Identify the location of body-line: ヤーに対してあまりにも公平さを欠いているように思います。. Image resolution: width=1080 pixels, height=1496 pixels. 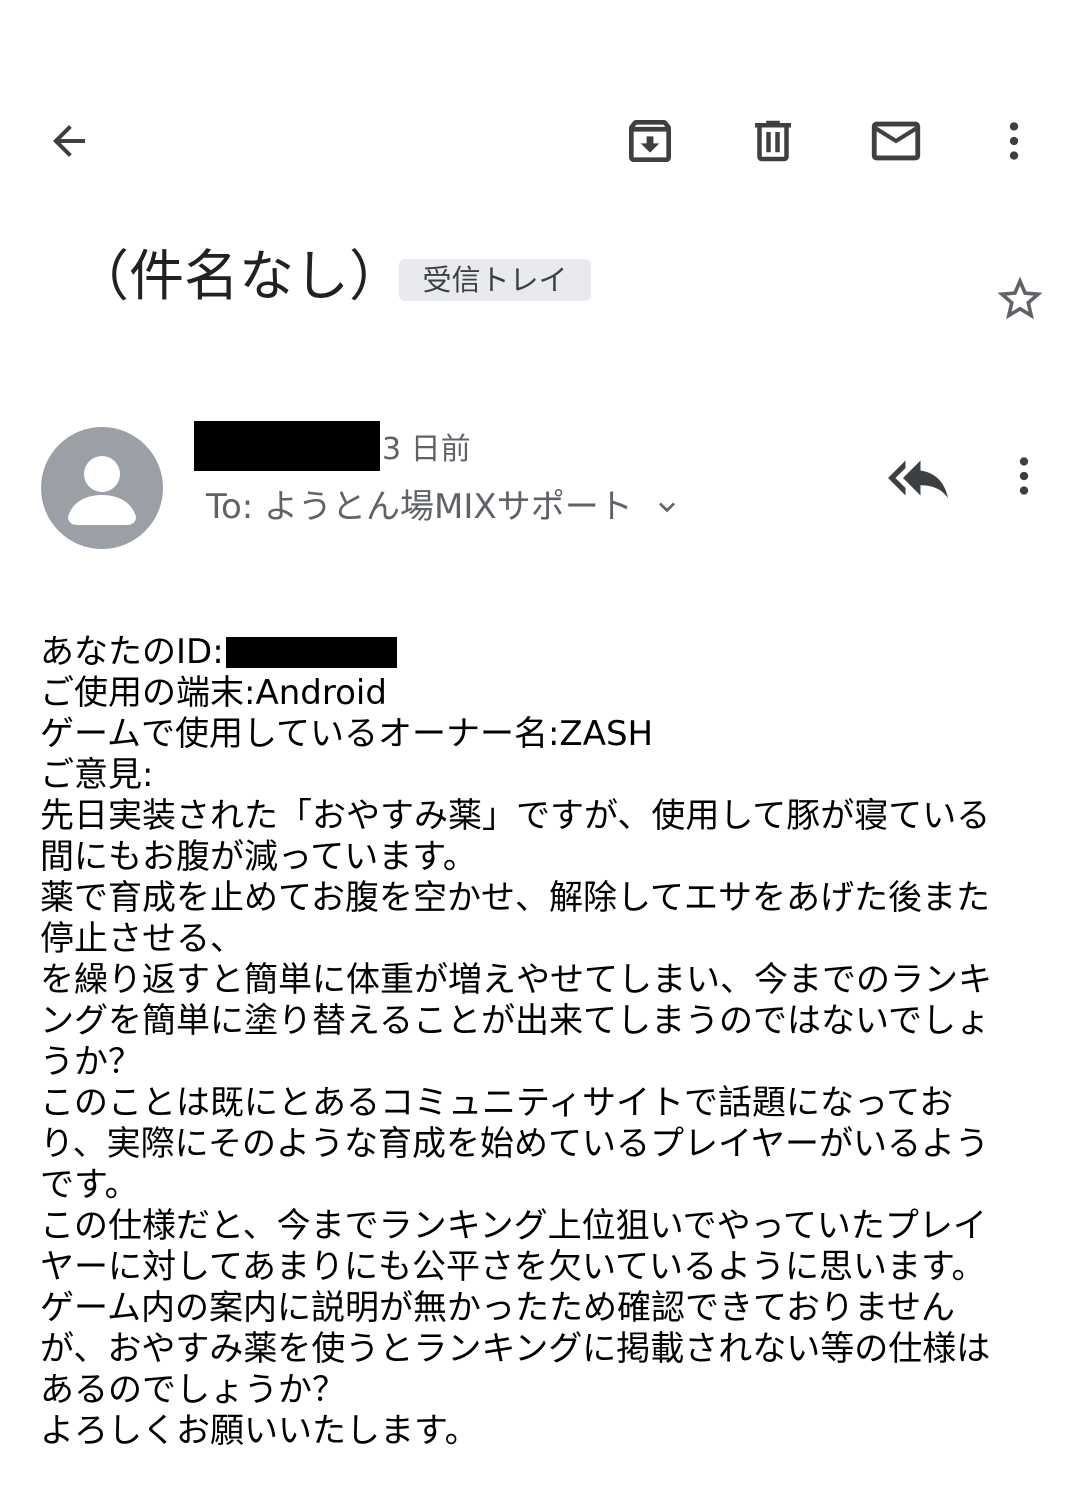
(513, 1267).